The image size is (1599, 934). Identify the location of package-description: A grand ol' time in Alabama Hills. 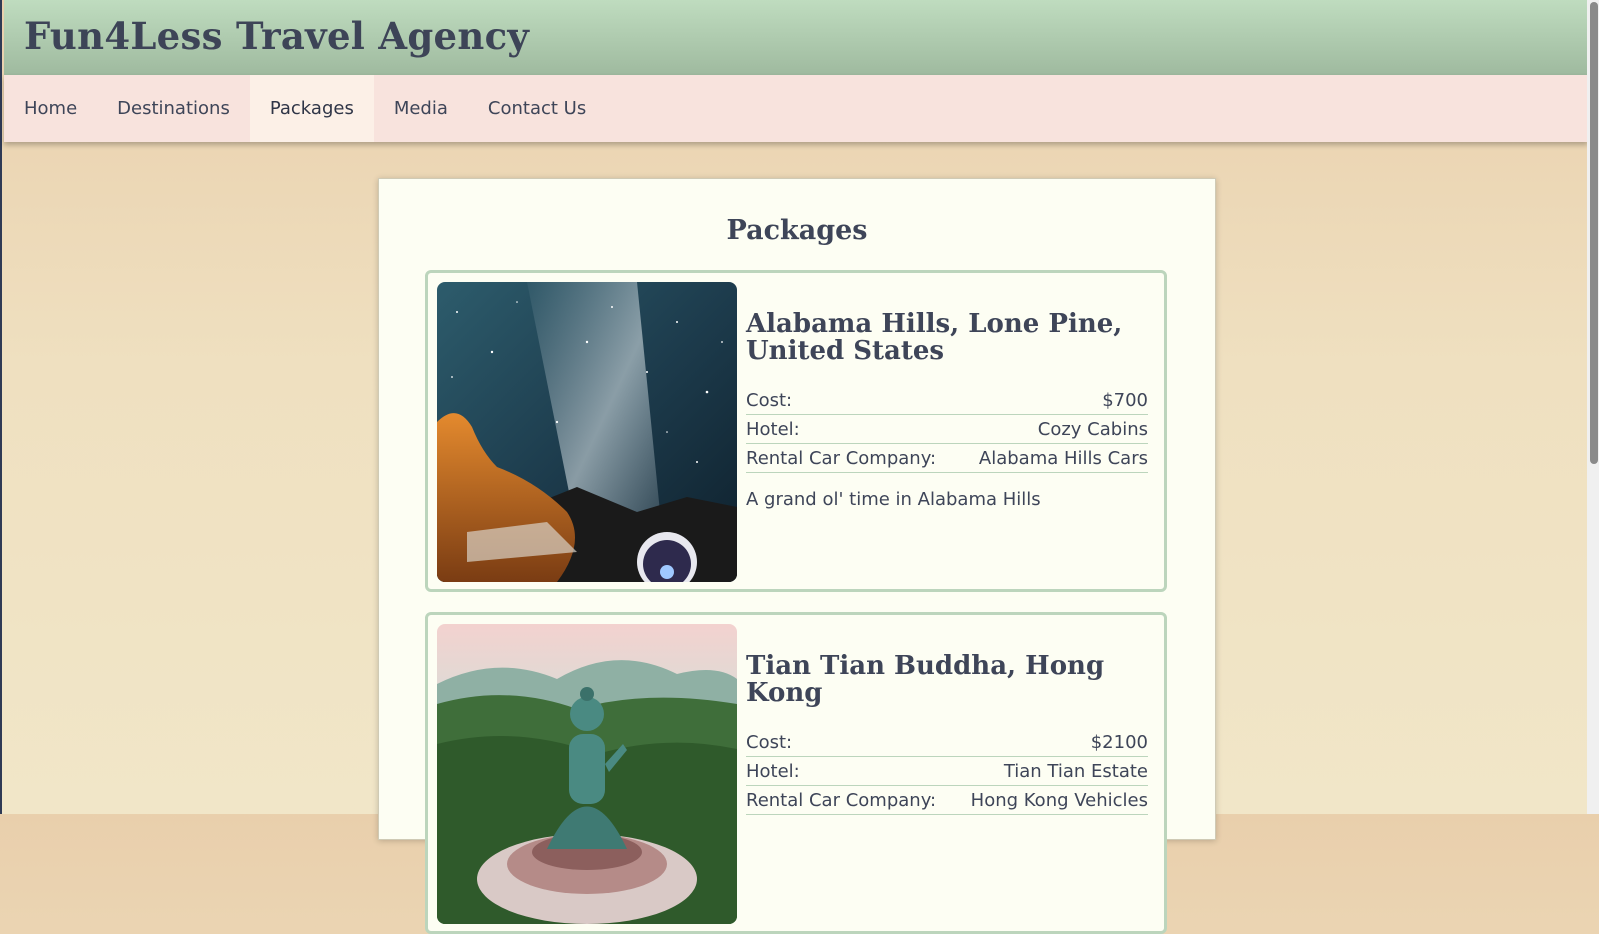
(893, 499).